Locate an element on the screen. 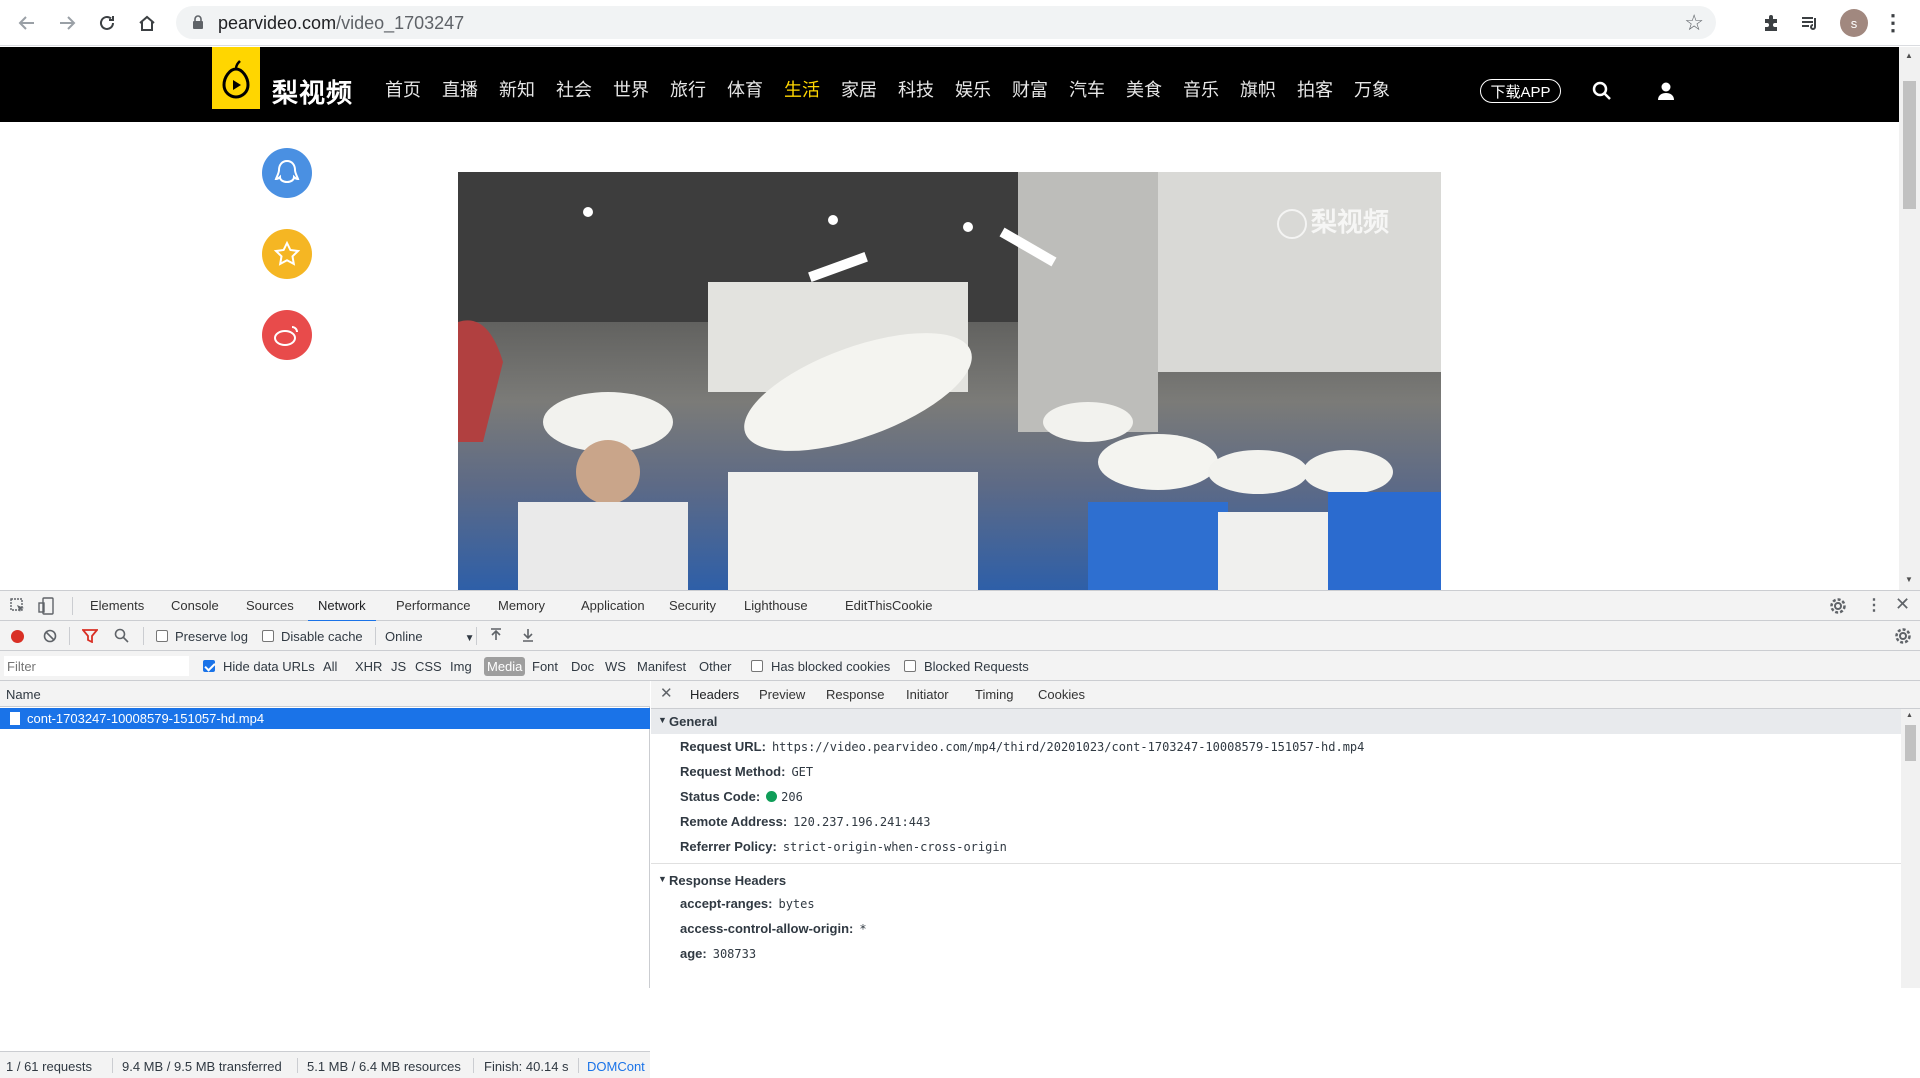  column-name-header: Name is located at coordinates (23, 694).